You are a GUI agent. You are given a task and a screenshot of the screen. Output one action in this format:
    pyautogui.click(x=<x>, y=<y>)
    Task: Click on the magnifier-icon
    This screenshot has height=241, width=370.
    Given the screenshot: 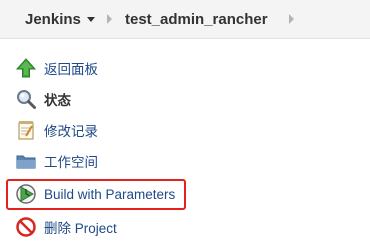 What is the action you would take?
    pyautogui.click(x=26, y=99)
    